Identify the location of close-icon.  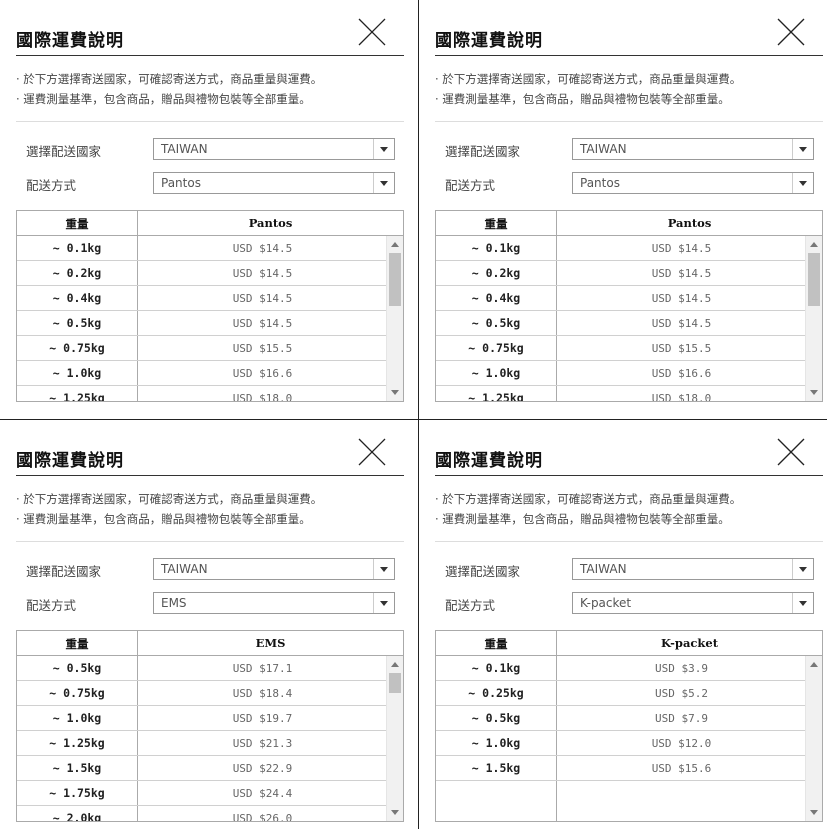
(372, 32).